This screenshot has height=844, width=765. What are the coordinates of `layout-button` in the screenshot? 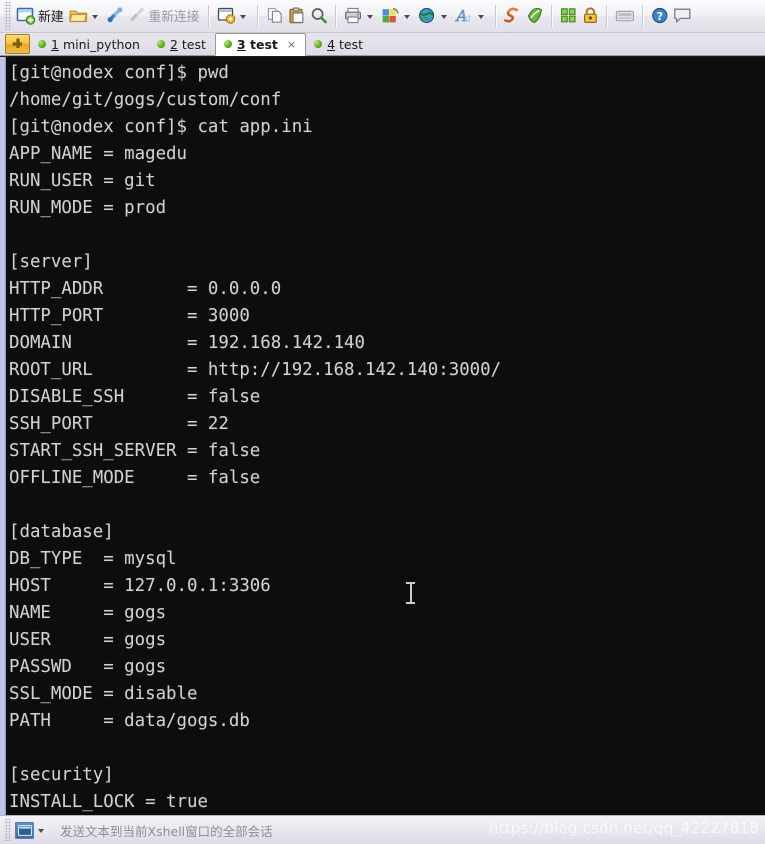 It's located at (569, 16).